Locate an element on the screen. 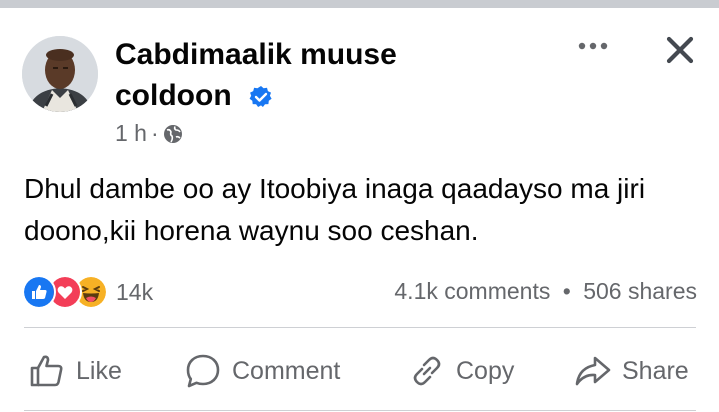  actions-divider-bottom is located at coordinates (360, 410).